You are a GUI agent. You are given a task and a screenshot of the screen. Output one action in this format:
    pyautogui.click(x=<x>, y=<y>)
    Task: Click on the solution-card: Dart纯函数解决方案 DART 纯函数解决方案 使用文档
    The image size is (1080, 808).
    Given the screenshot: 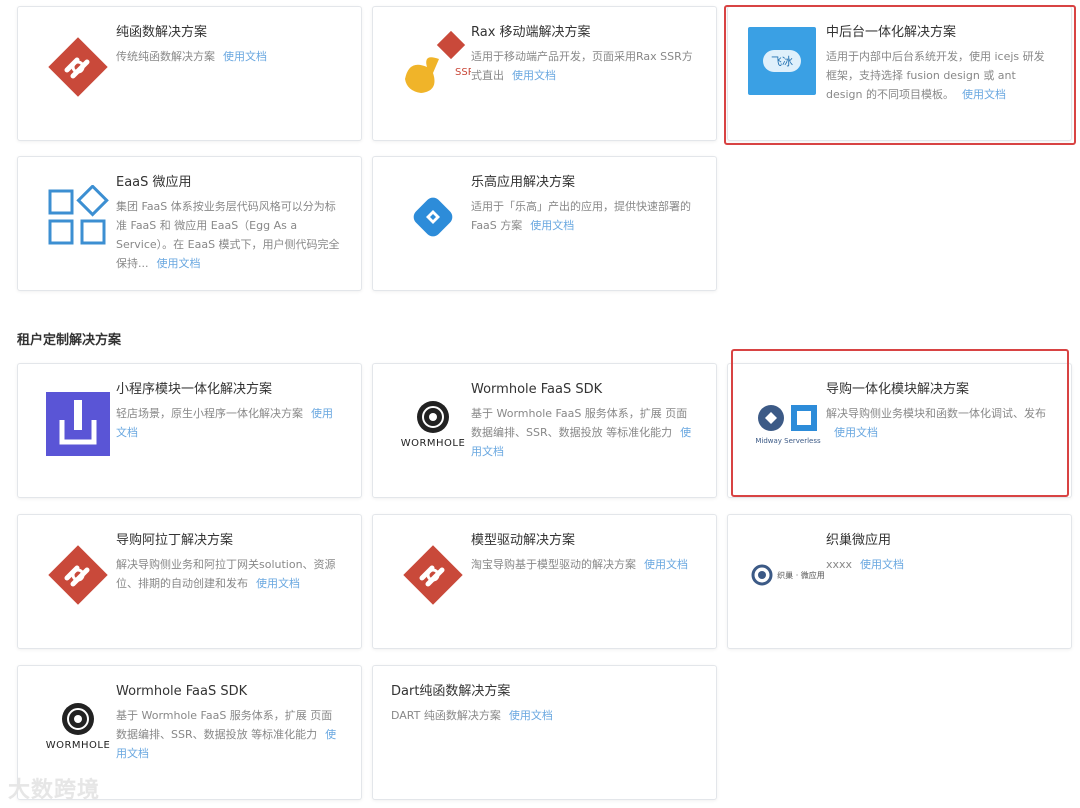 What is the action you would take?
    pyautogui.click(x=544, y=732)
    